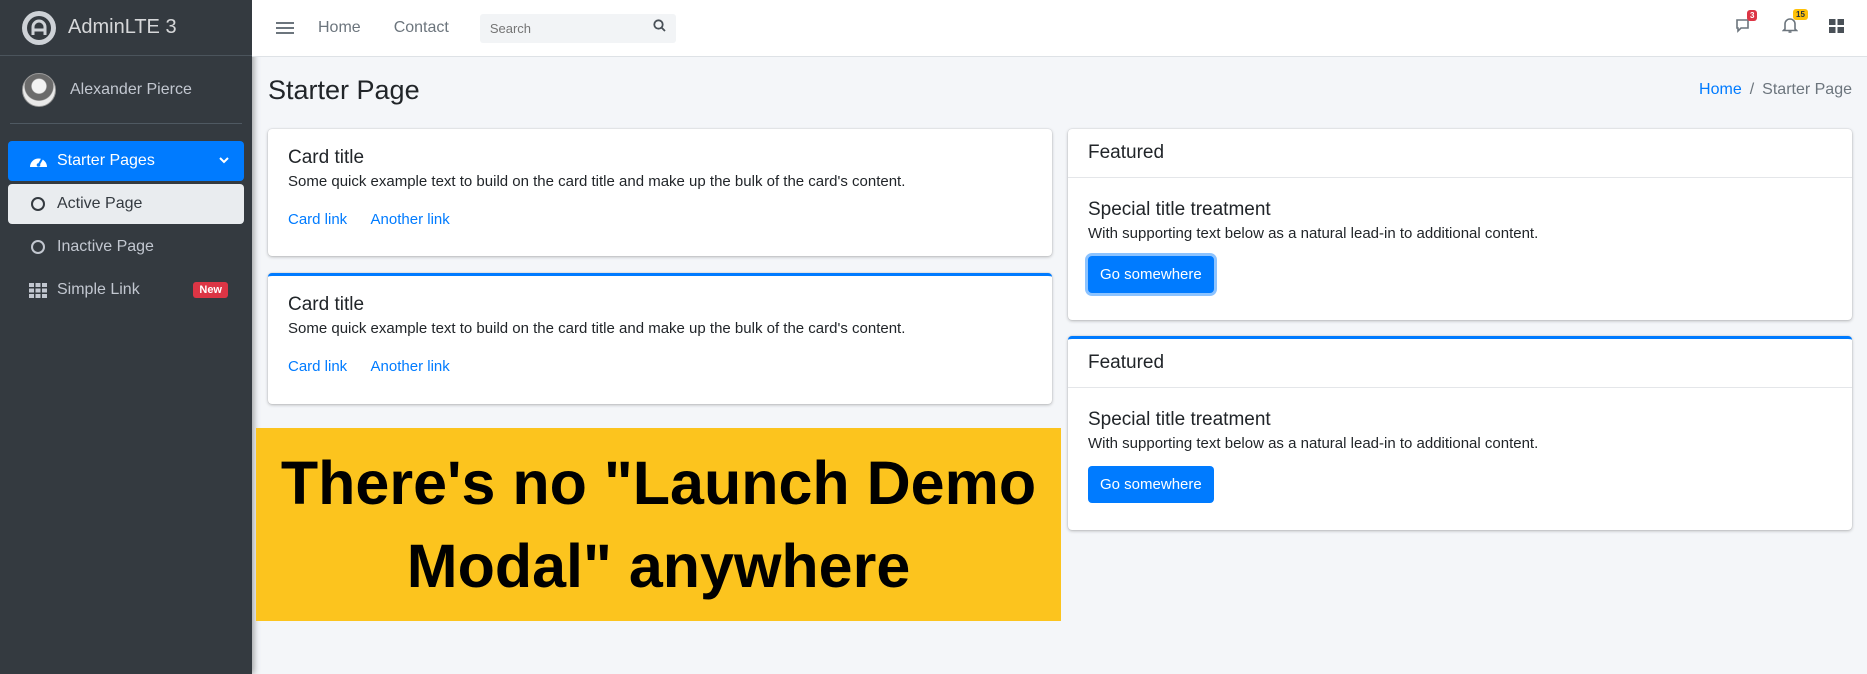  What do you see at coordinates (39, 27) in the screenshot?
I see `brand-logo-icon` at bounding box center [39, 27].